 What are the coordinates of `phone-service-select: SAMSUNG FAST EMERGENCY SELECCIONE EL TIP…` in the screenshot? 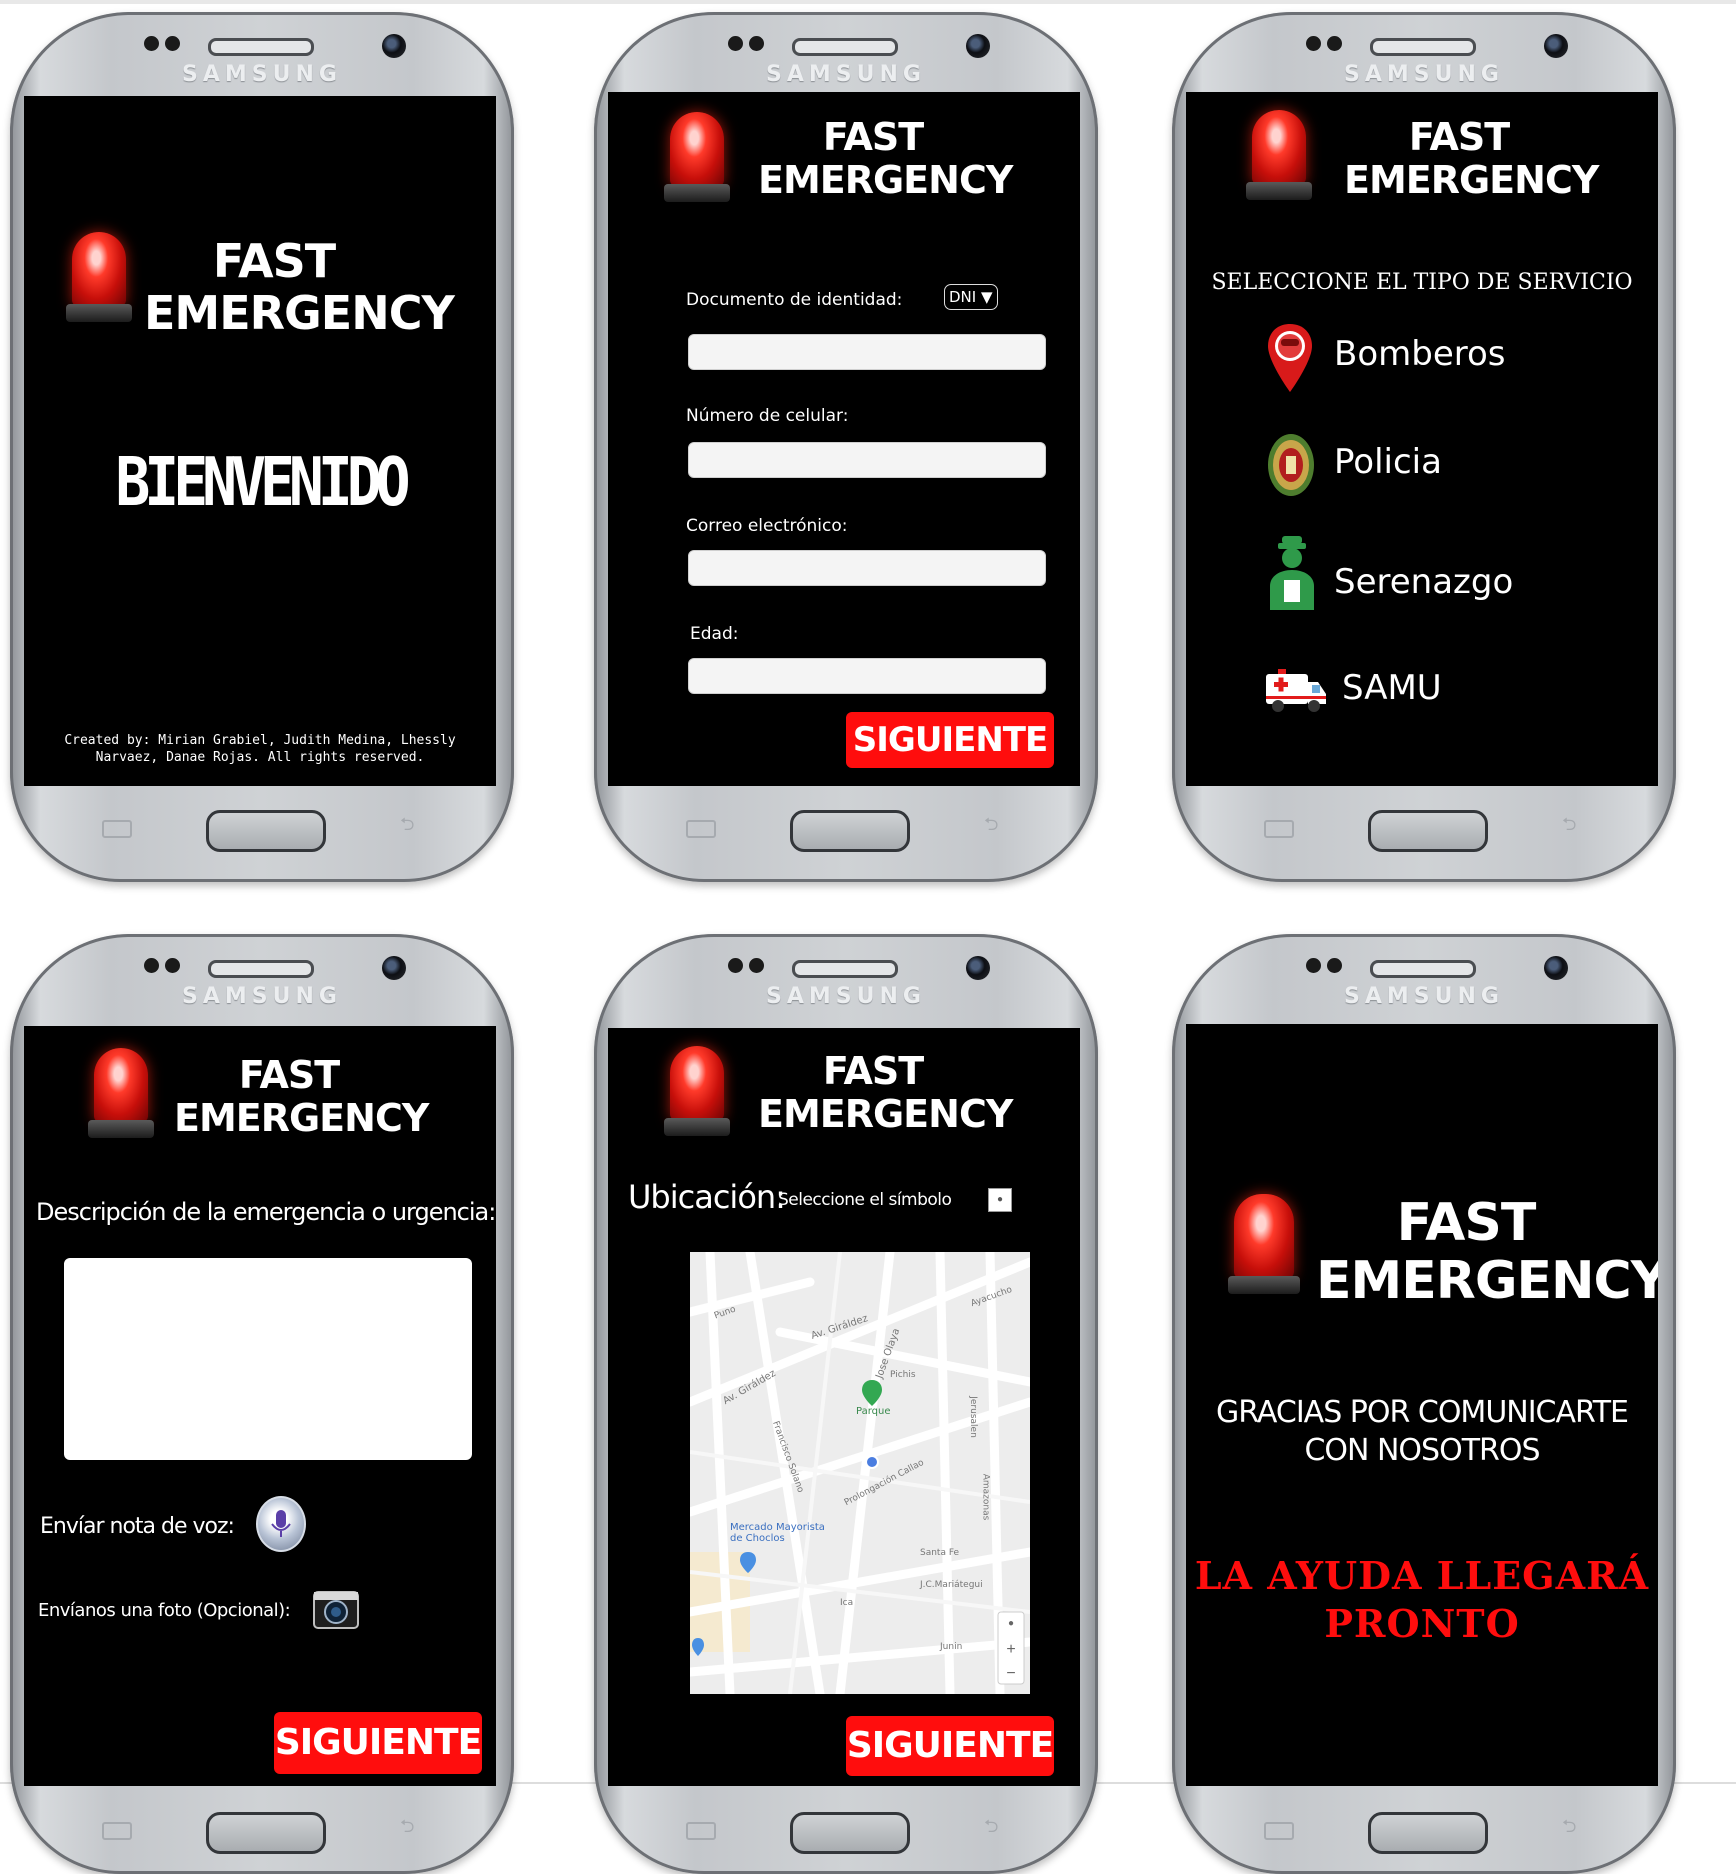 It's located at (1424, 447).